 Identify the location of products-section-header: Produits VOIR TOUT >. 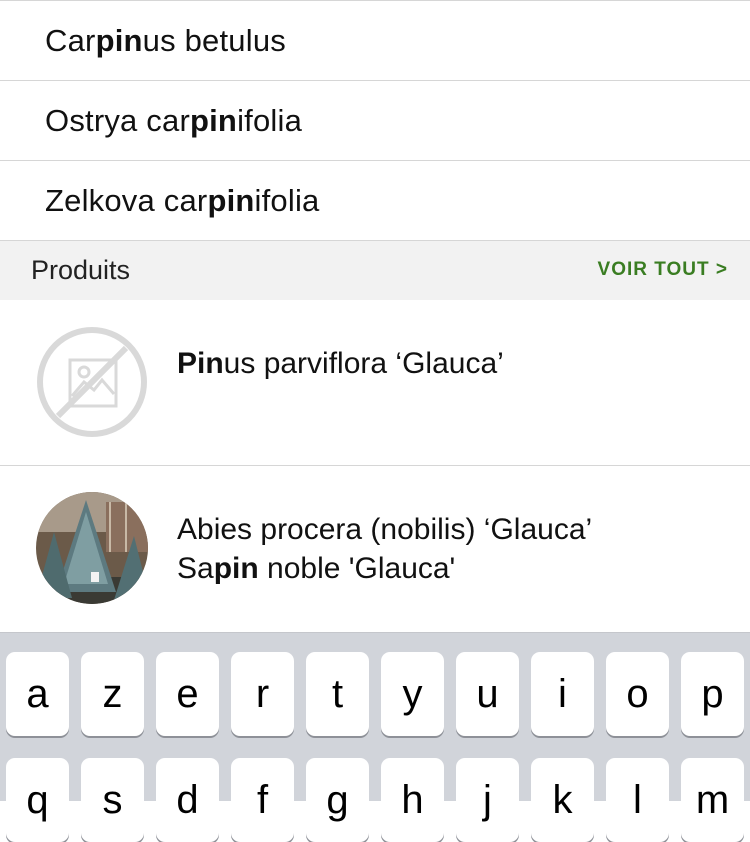
(375, 270).